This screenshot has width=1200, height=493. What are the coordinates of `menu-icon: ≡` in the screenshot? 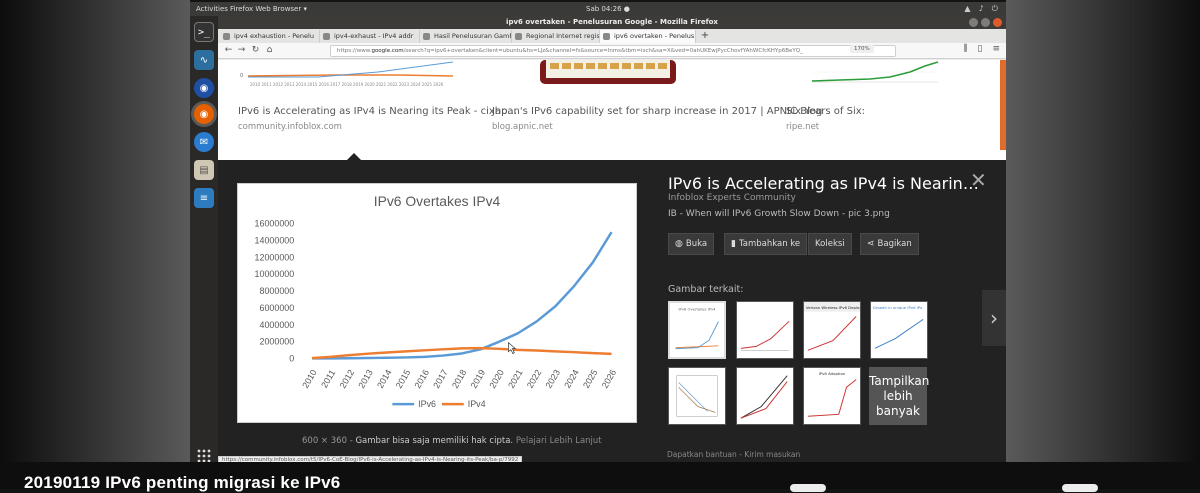 It's located at (996, 49).